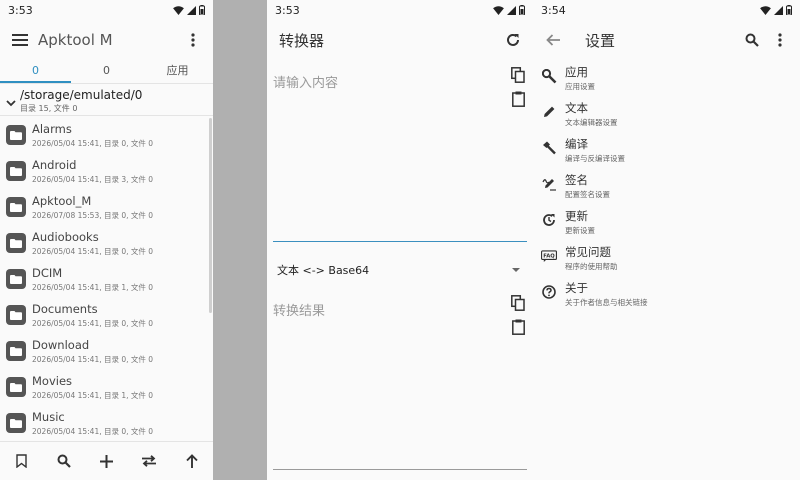  I want to click on result-placeholder: 转换结果, so click(299, 311).